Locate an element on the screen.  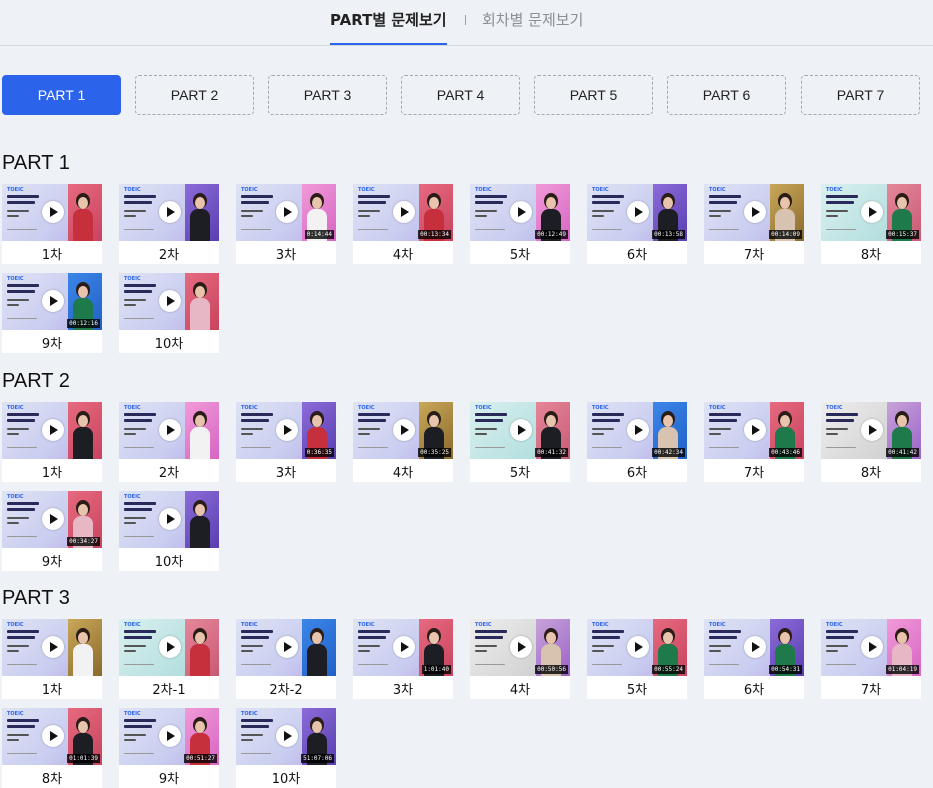
video-card: TOEIC 1:01:40 3차 is located at coordinates (403, 659).